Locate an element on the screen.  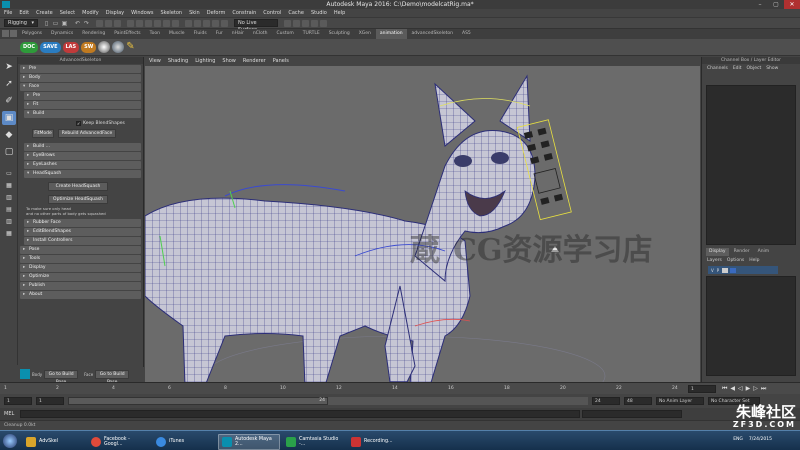
shelf-tab-sculpting: Sculpting is located at coordinates (339, 34).